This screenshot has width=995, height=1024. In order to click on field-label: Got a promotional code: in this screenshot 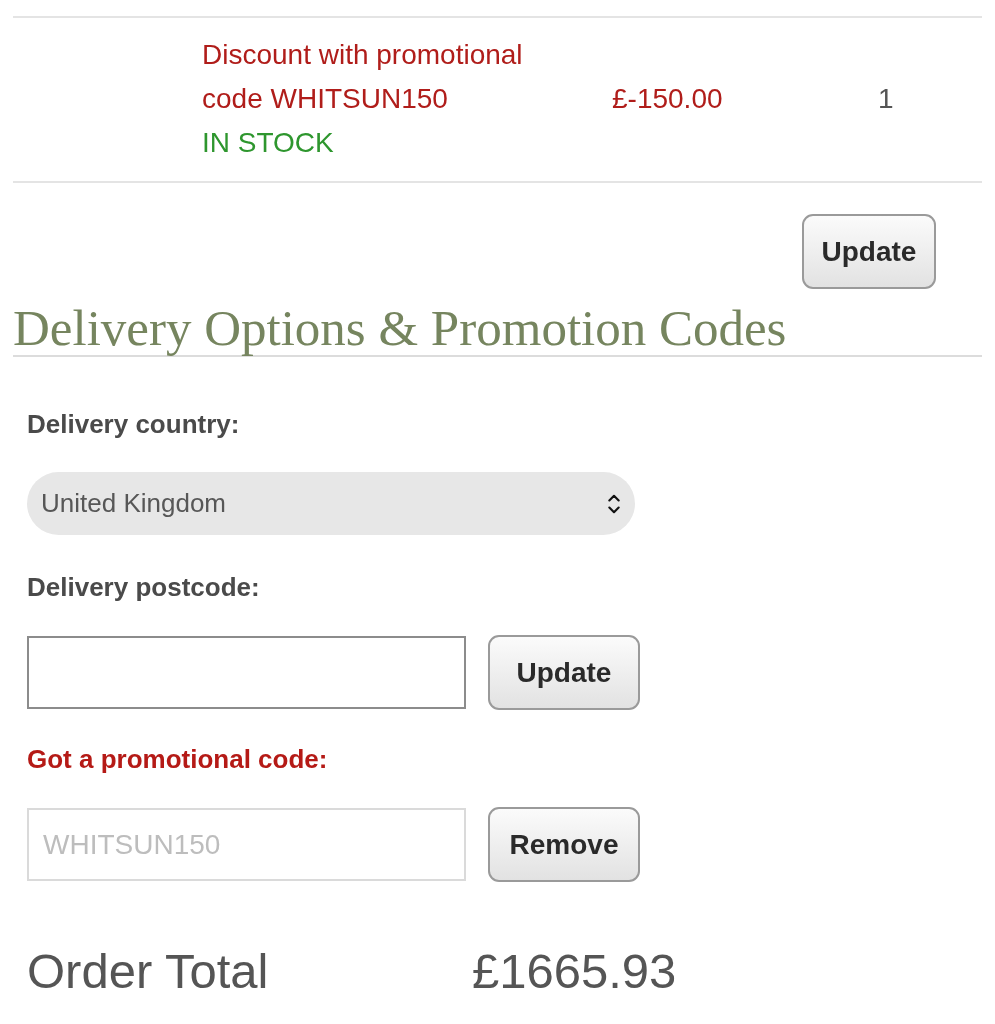, I will do `click(177, 759)`.